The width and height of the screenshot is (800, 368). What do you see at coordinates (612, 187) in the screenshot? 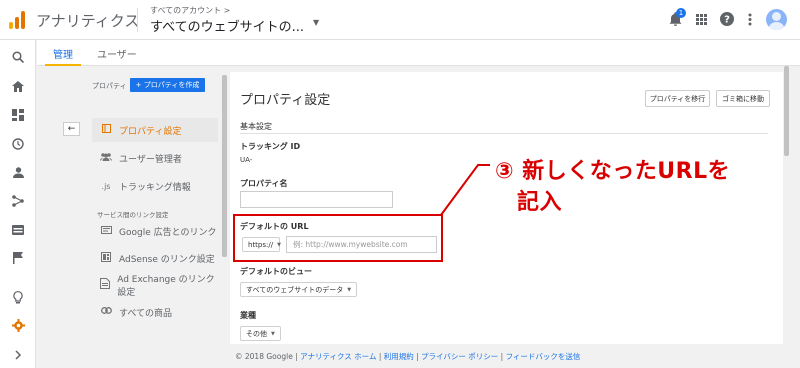
I see `annotation-text: ③ 新しくなったURLを 記入` at bounding box center [612, 187].